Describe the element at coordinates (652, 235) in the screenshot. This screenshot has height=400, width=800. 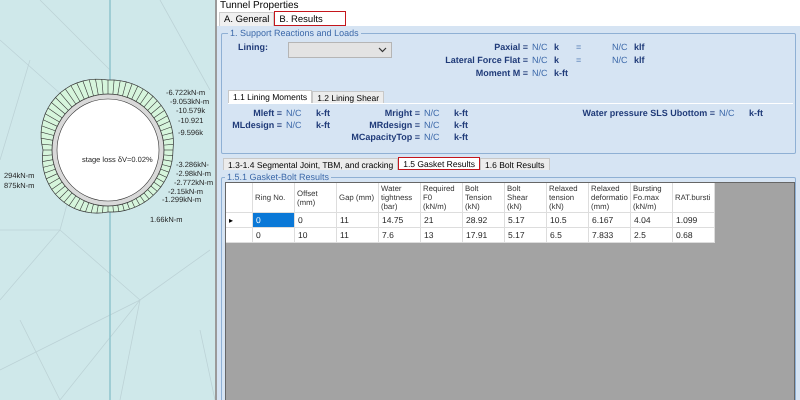
I see `table-cell: 2.5` at that location.